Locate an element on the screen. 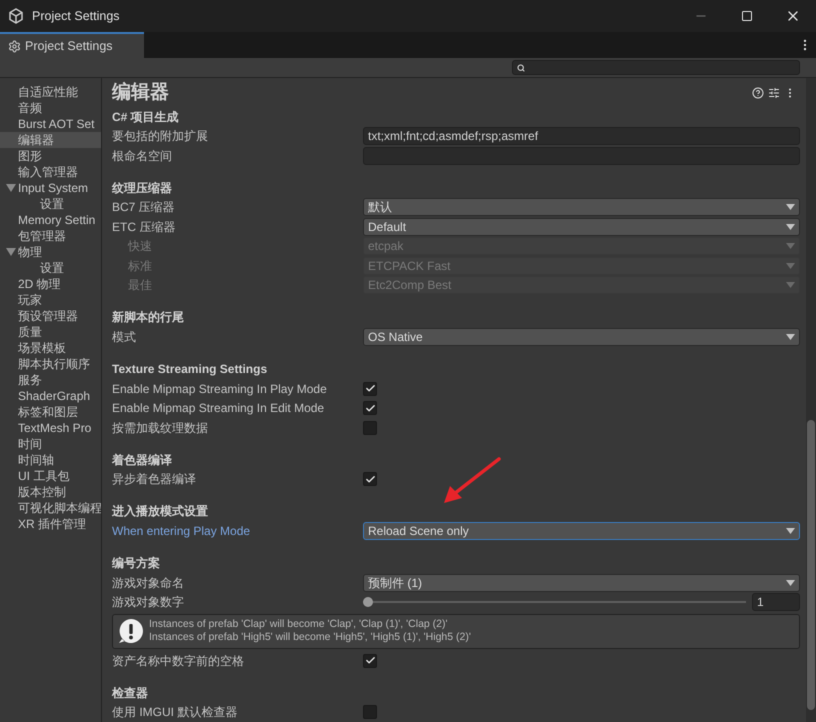 This screenshot has width=816, height=722. help-icon is located at coordinates (758, 93).